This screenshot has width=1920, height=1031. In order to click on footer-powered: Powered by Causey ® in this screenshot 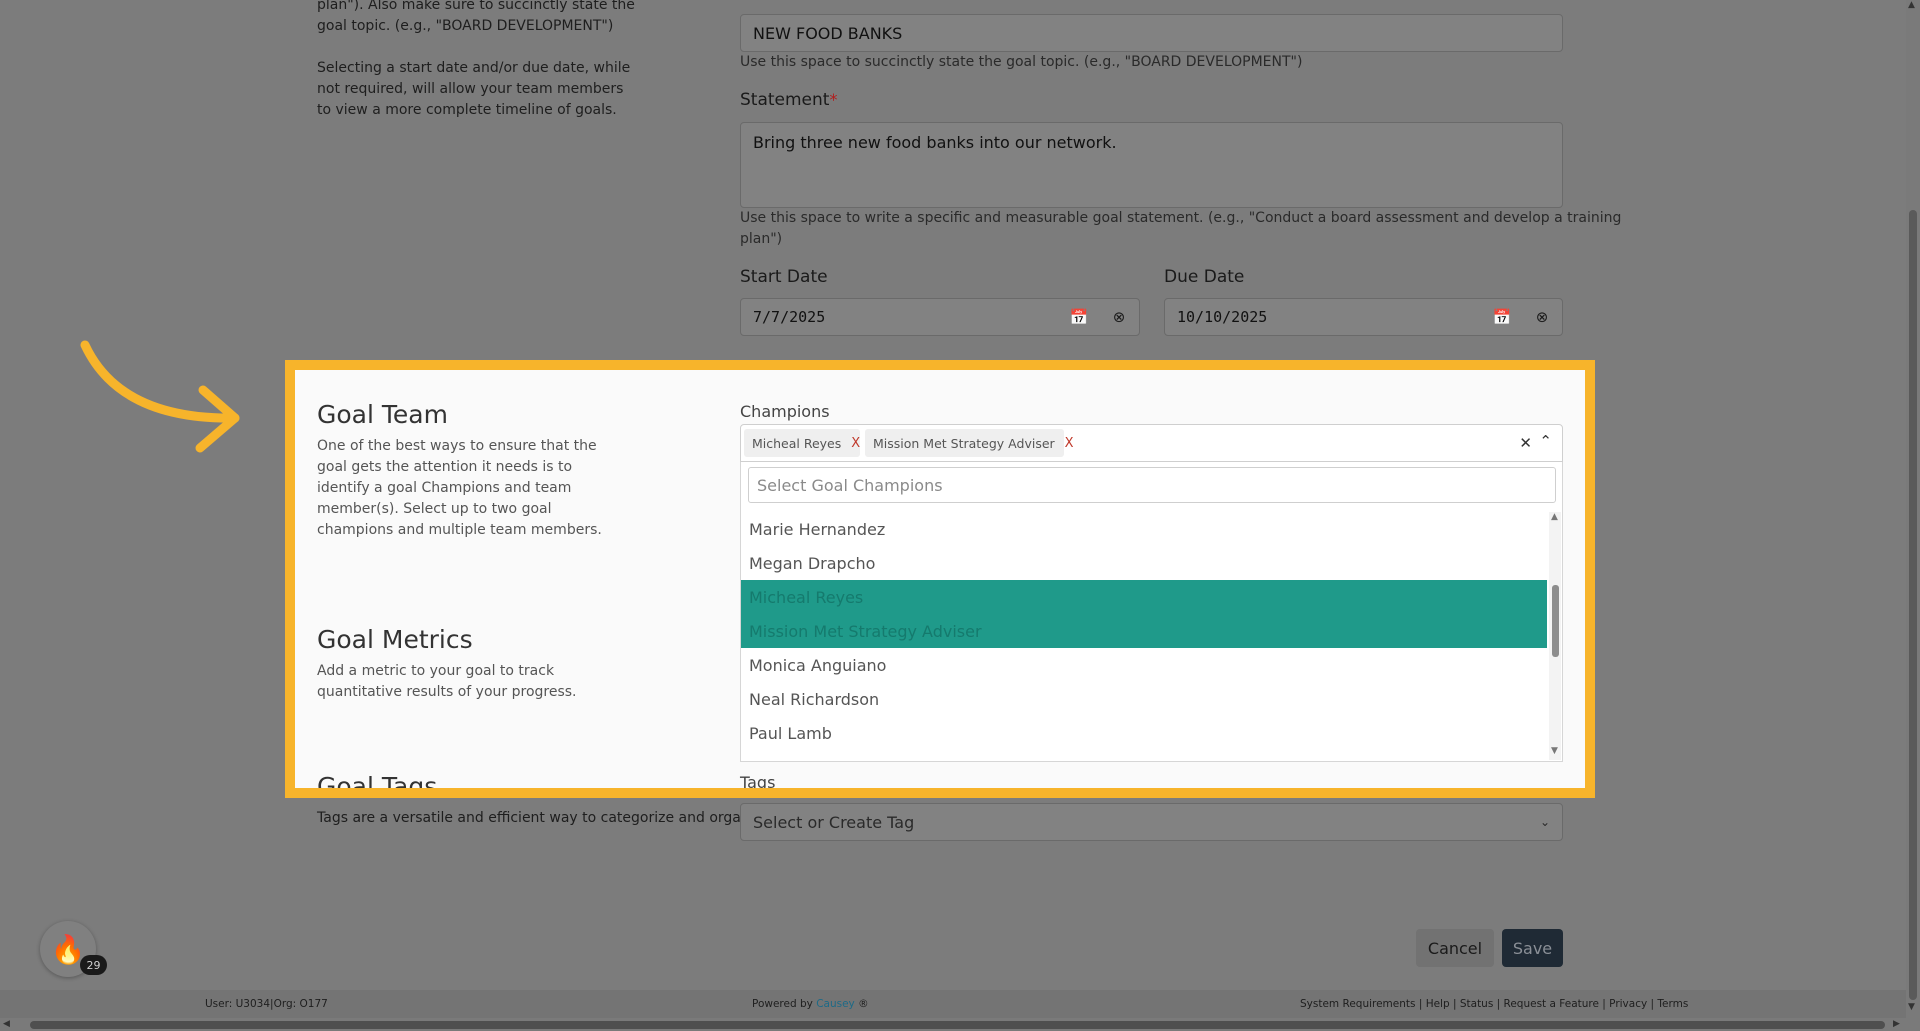, I will do `click(810, 1004)`.